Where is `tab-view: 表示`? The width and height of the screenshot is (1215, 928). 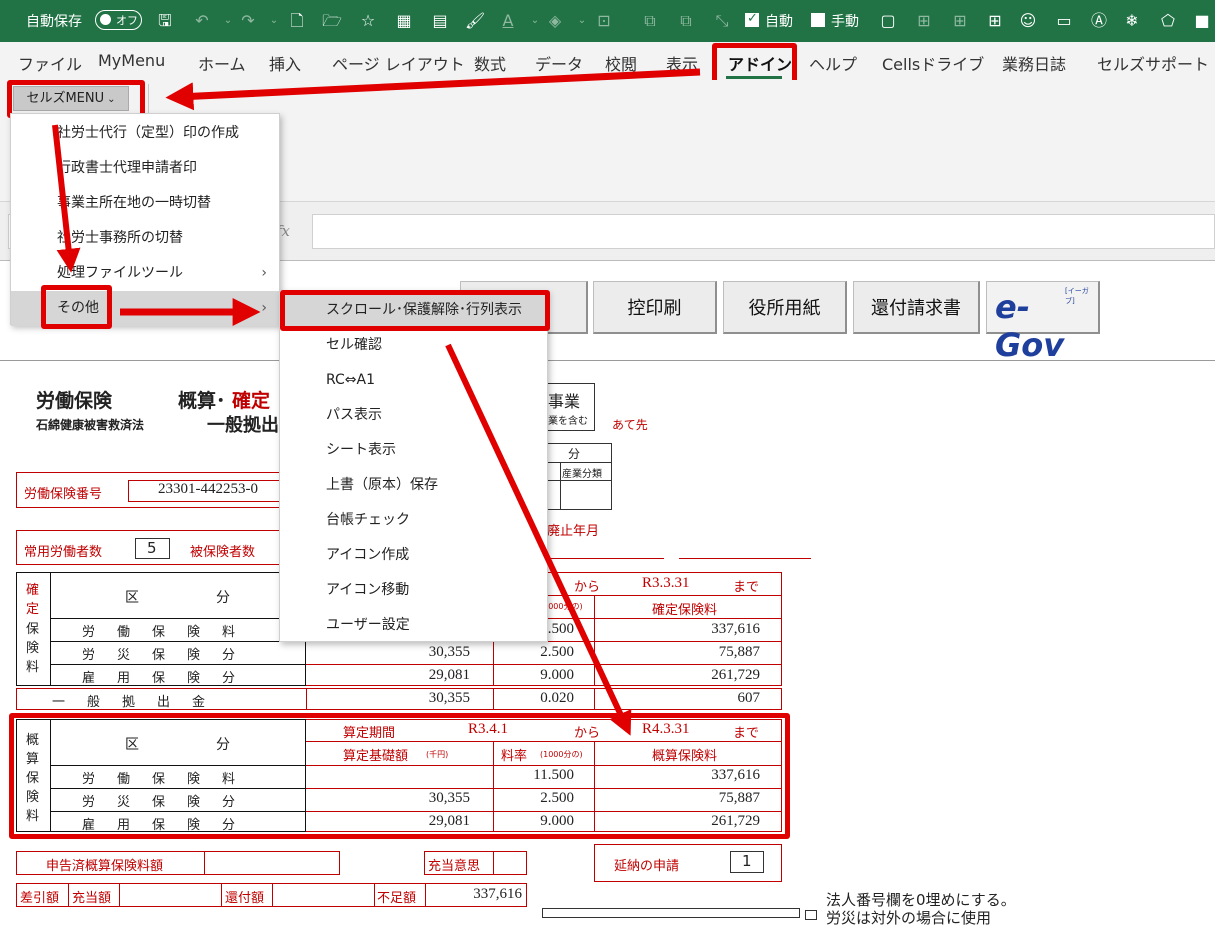
tab-view: 表示 is located at coordinates (682, 63).